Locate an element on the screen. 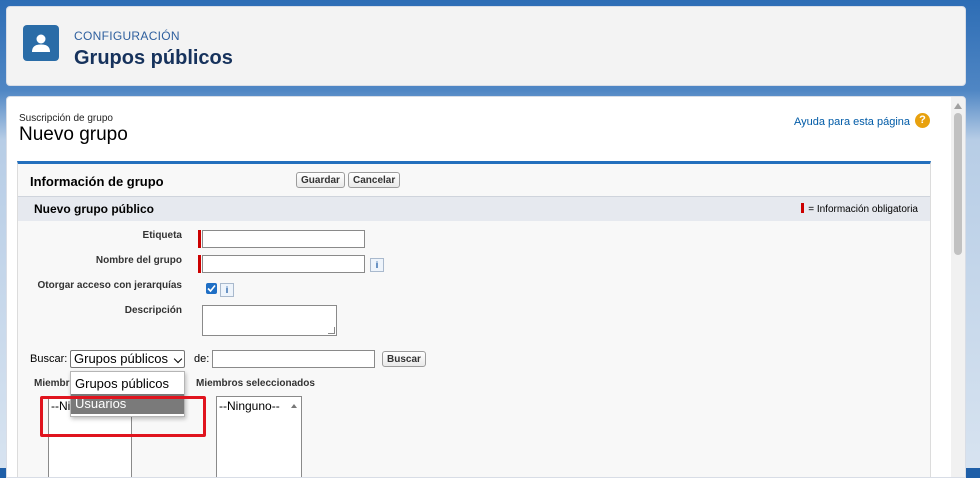 Image resolution: width=980 pixels, height=478 pixels. page-eyebrow: Suscripción de grupo is located at coordinates (66, 118).